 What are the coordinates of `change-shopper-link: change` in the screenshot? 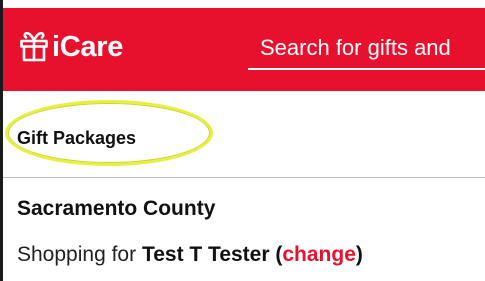 It's located at (319, 254).